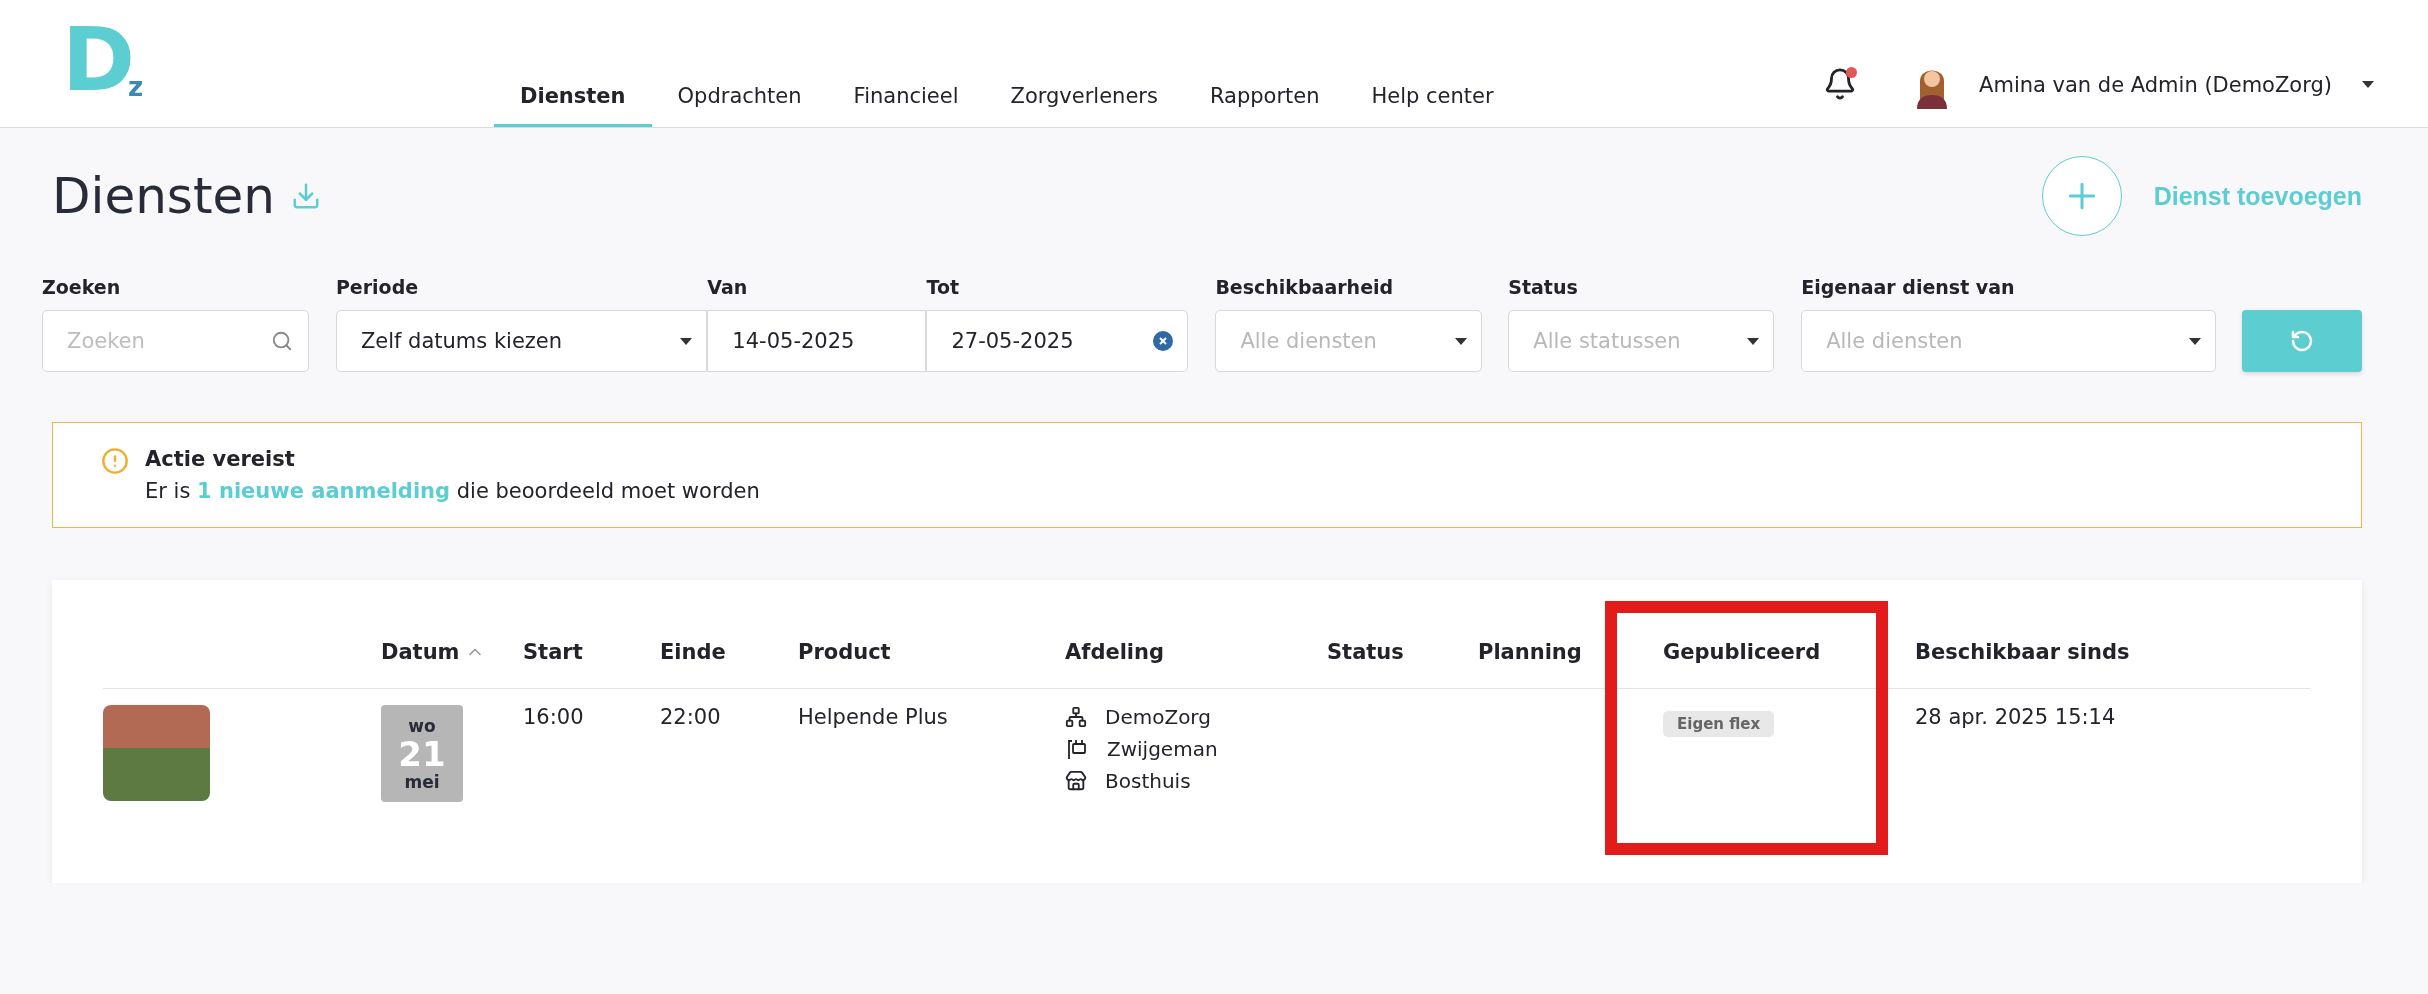 This screenshot has width=2428, height=994. What do you see at coordinates (1163, 341) in the screenshot?
I see `clear-icon` at bounding box center [1163, 341].